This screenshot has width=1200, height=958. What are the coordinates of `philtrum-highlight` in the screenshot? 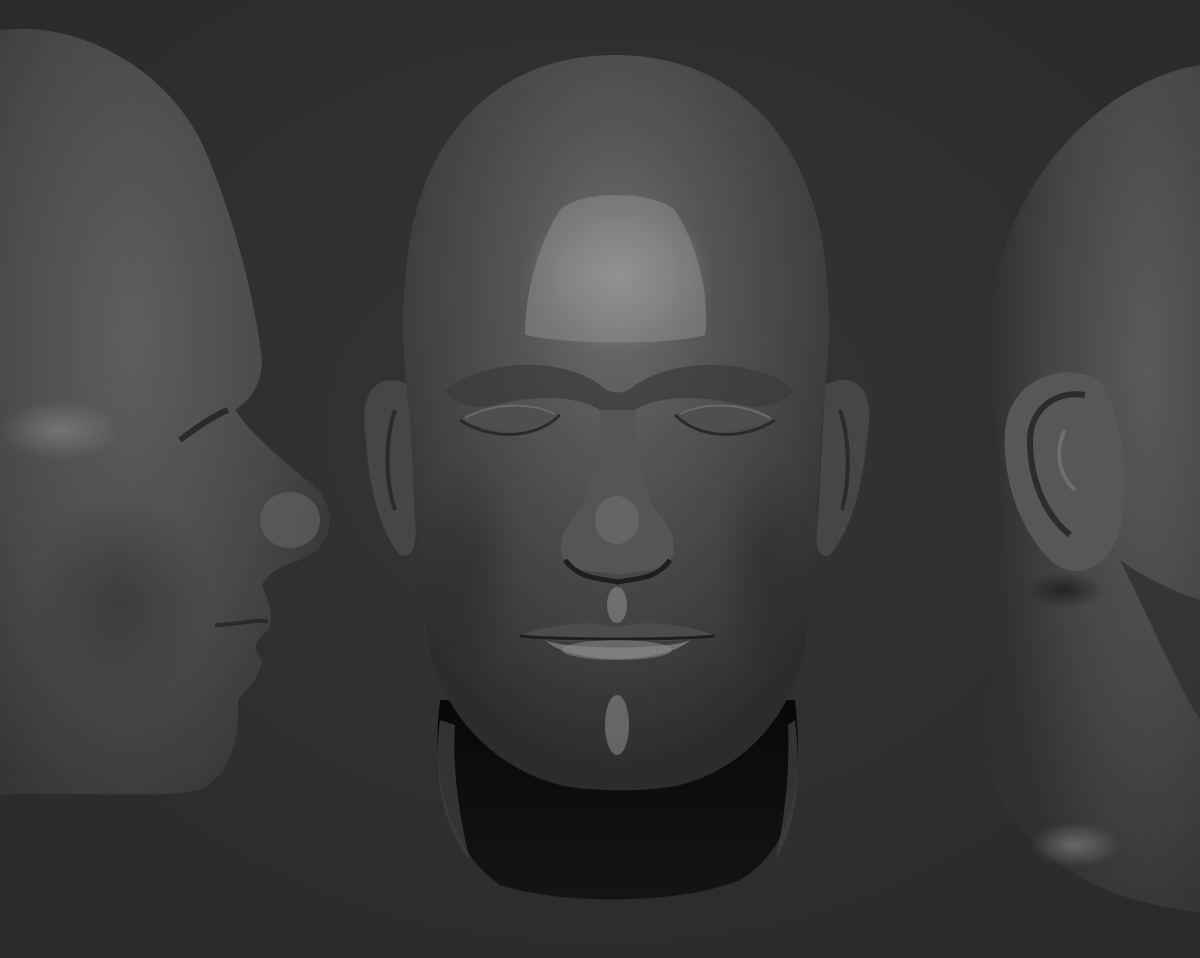 It's located at (617, 605).